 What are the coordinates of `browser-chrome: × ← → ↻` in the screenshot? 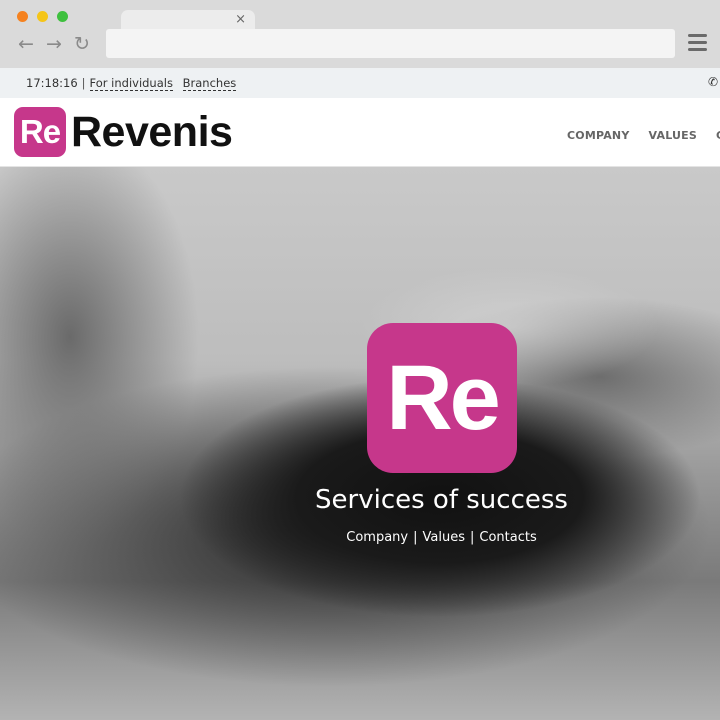 It's located at (360, 34).